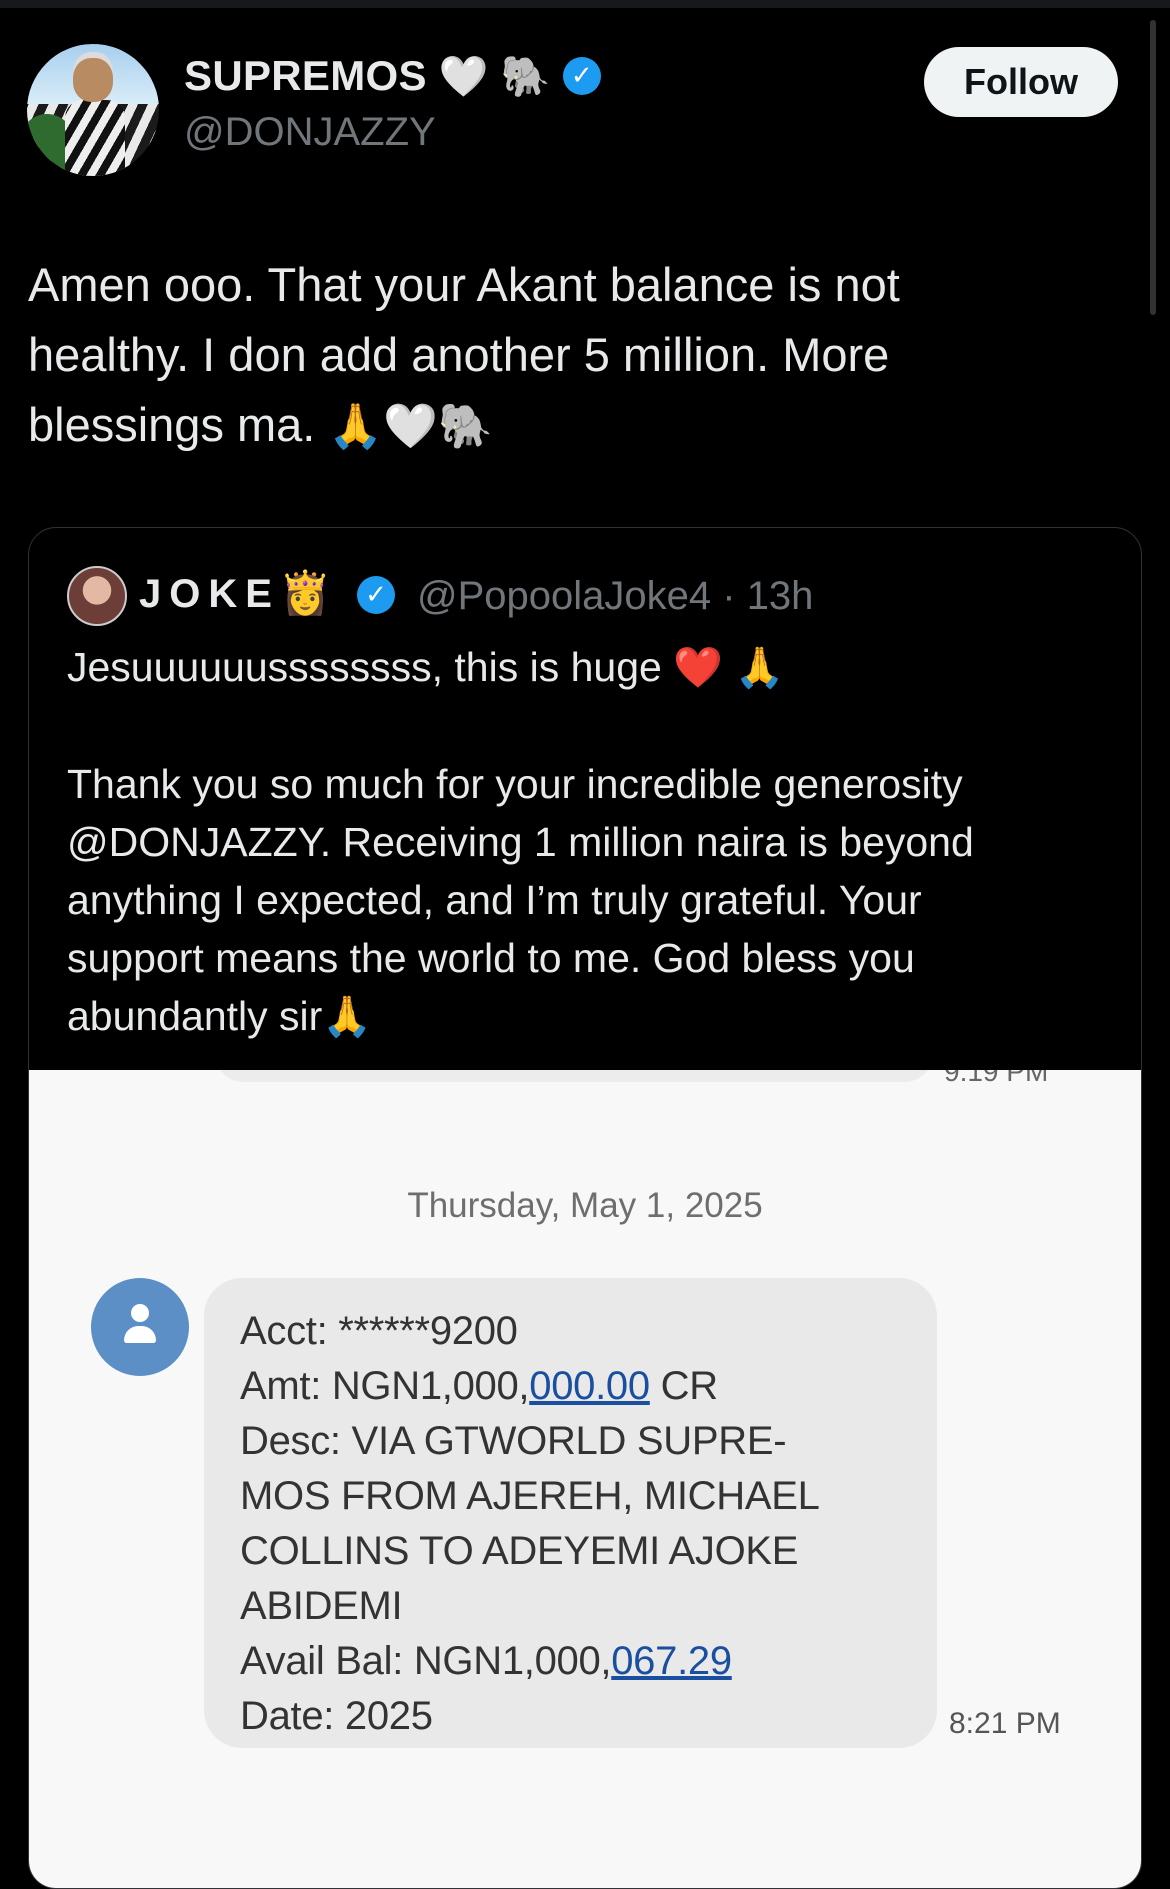 Image resolution: width=1170 pixels, height=1889 pixels. What do you see at coordinates (209, 594) in the screenshot?
I see `quoted-author-name: JOKE` at bounding box center [209, 594].